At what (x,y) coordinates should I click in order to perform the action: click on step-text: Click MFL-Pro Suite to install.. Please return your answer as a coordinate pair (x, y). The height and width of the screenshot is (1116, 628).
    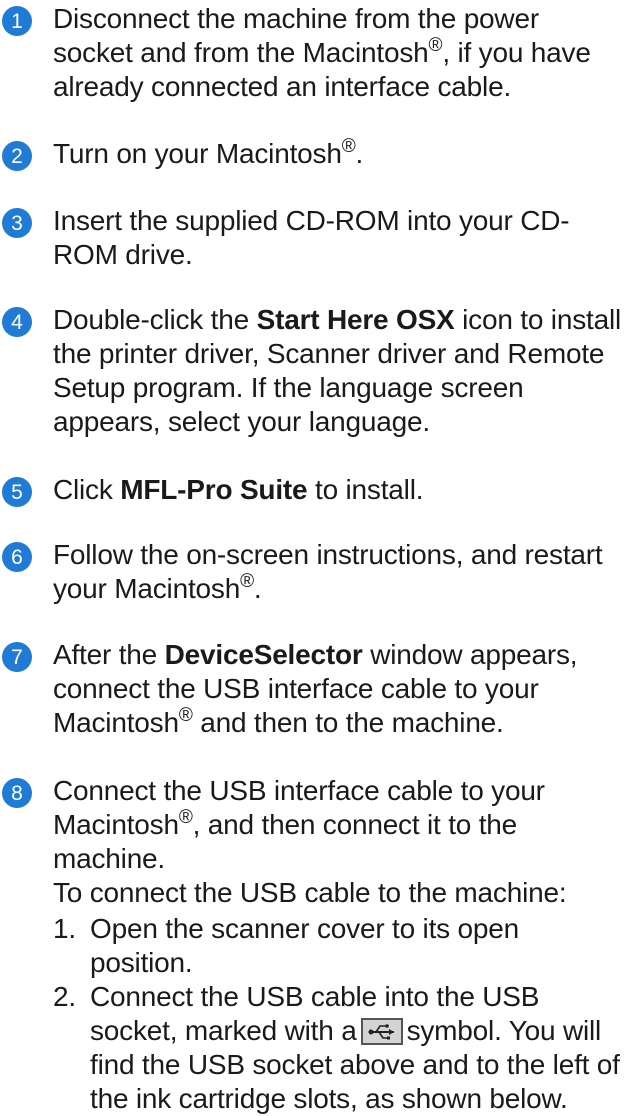
    Looking at the image, I should click on (238, 489).